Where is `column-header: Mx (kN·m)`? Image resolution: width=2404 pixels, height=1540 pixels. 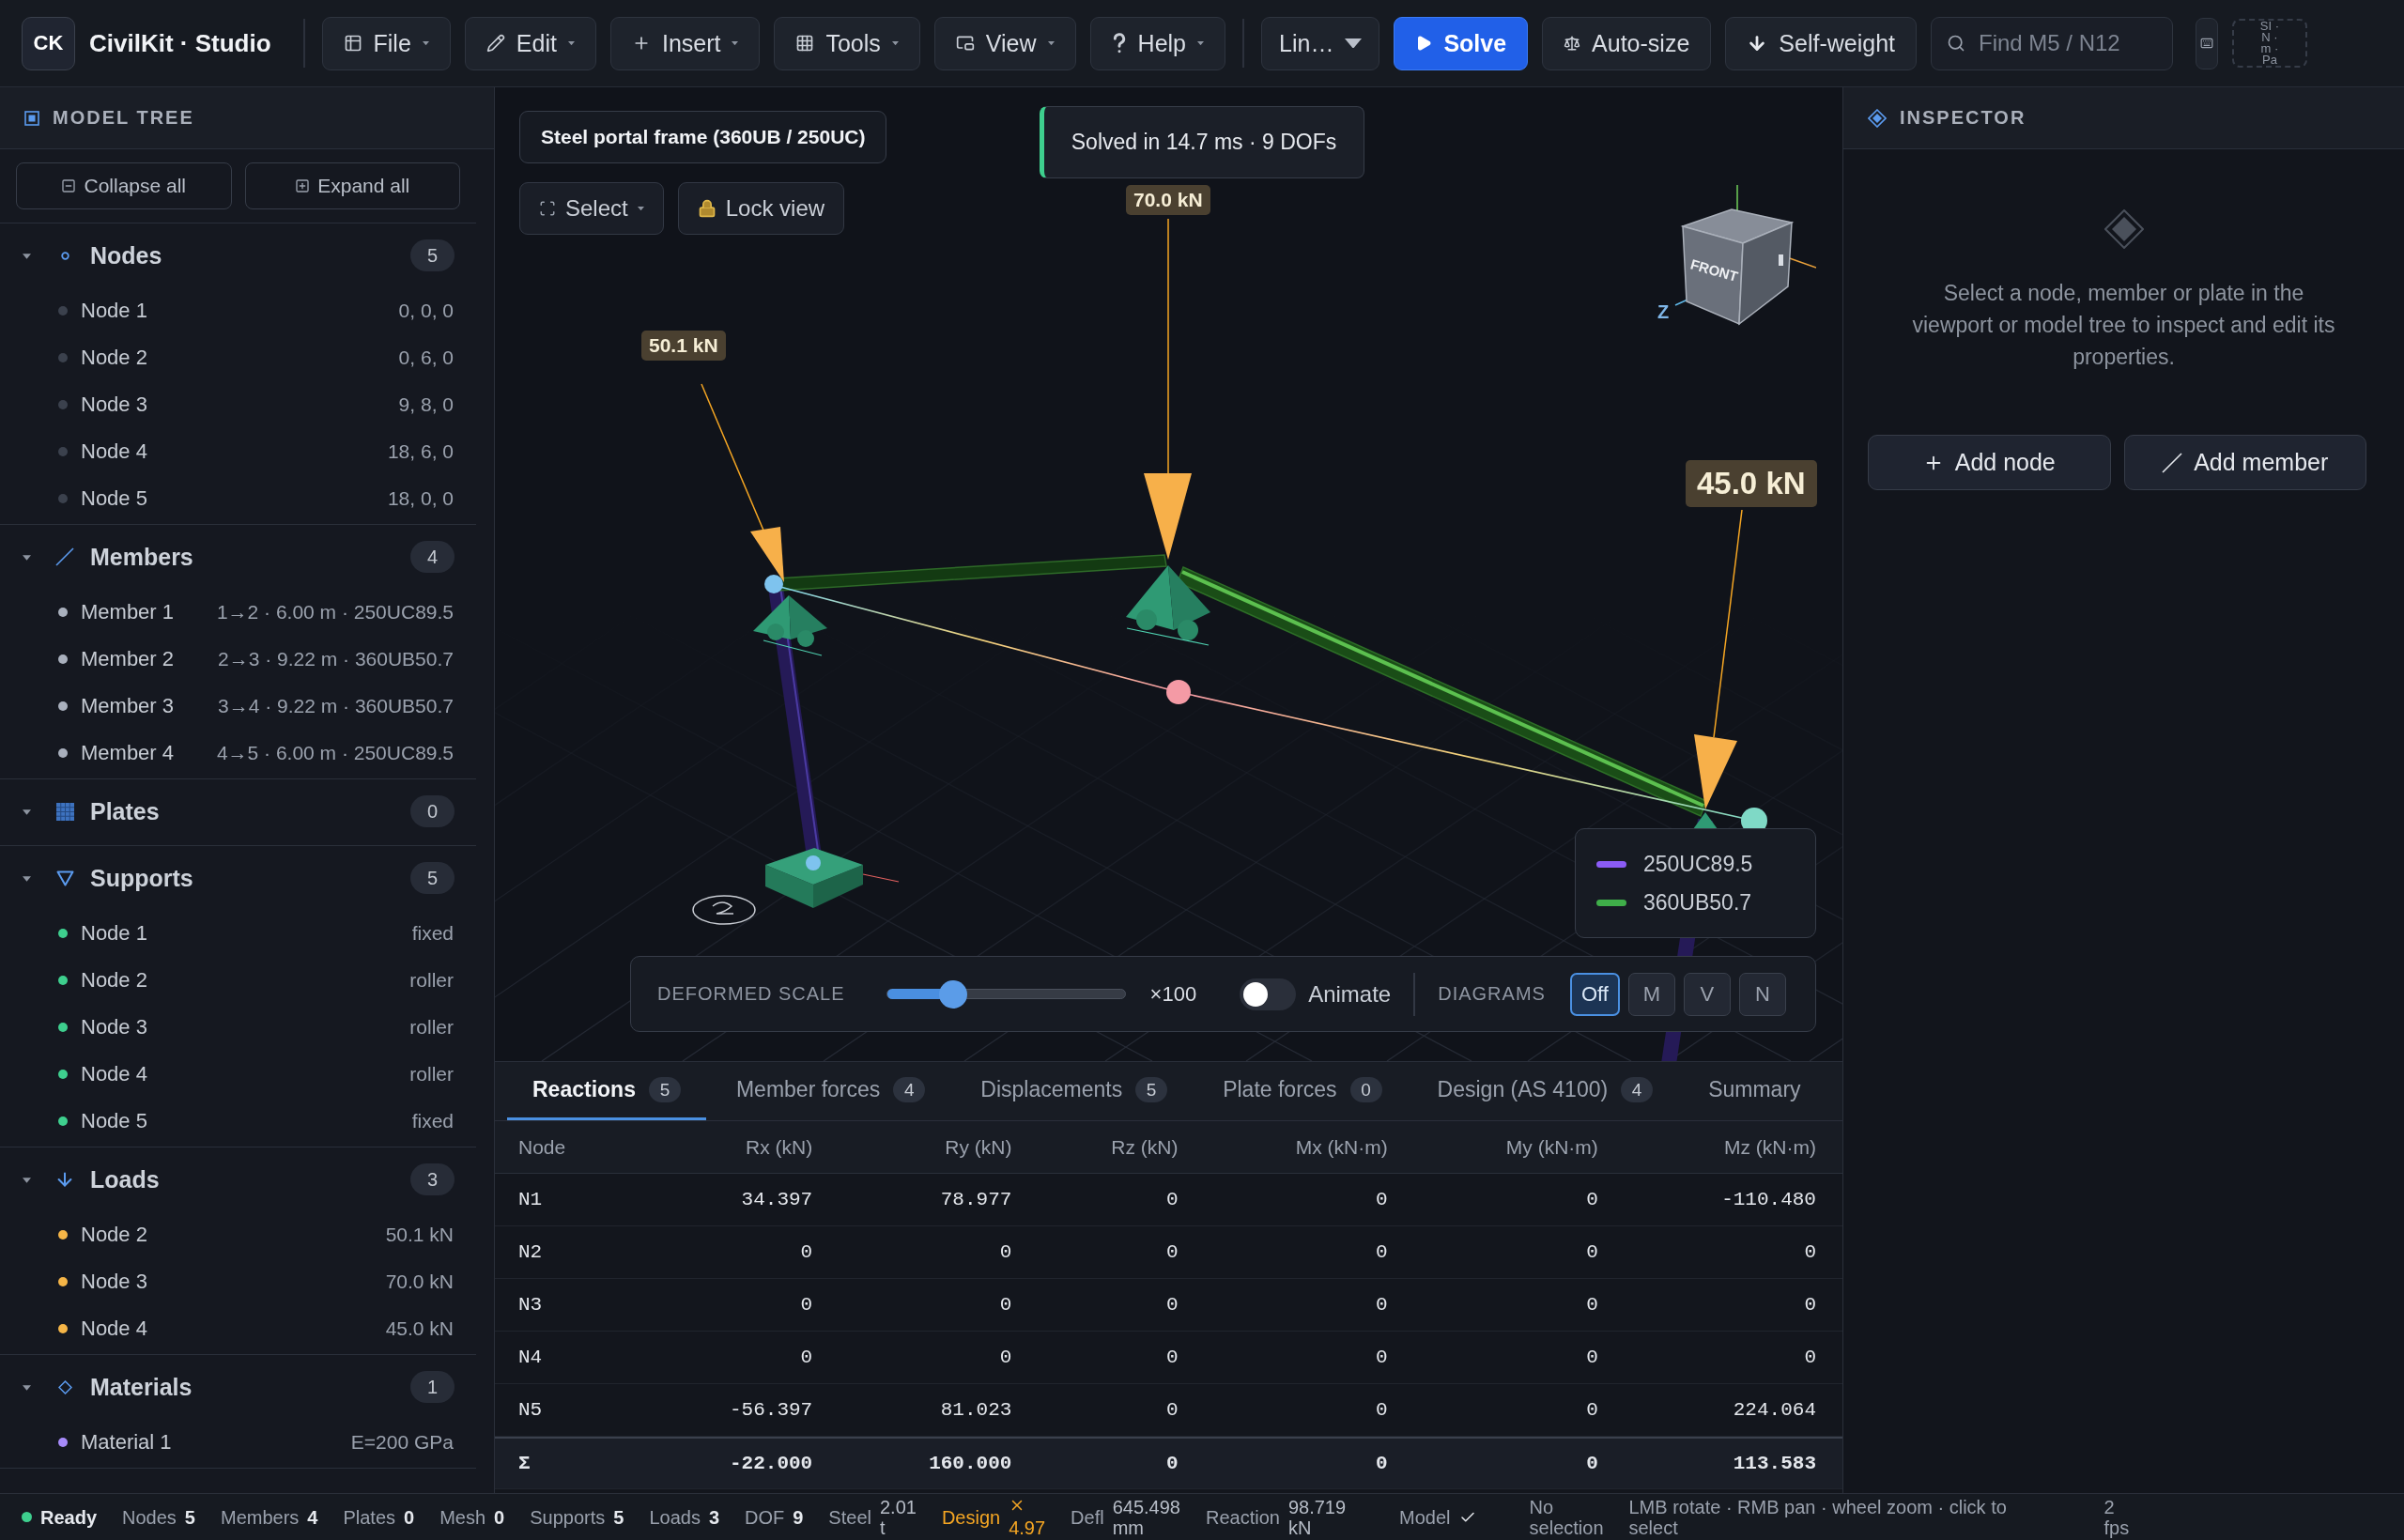 column-header: Mx (kN·m) is located at coordinates (1283, 1147).